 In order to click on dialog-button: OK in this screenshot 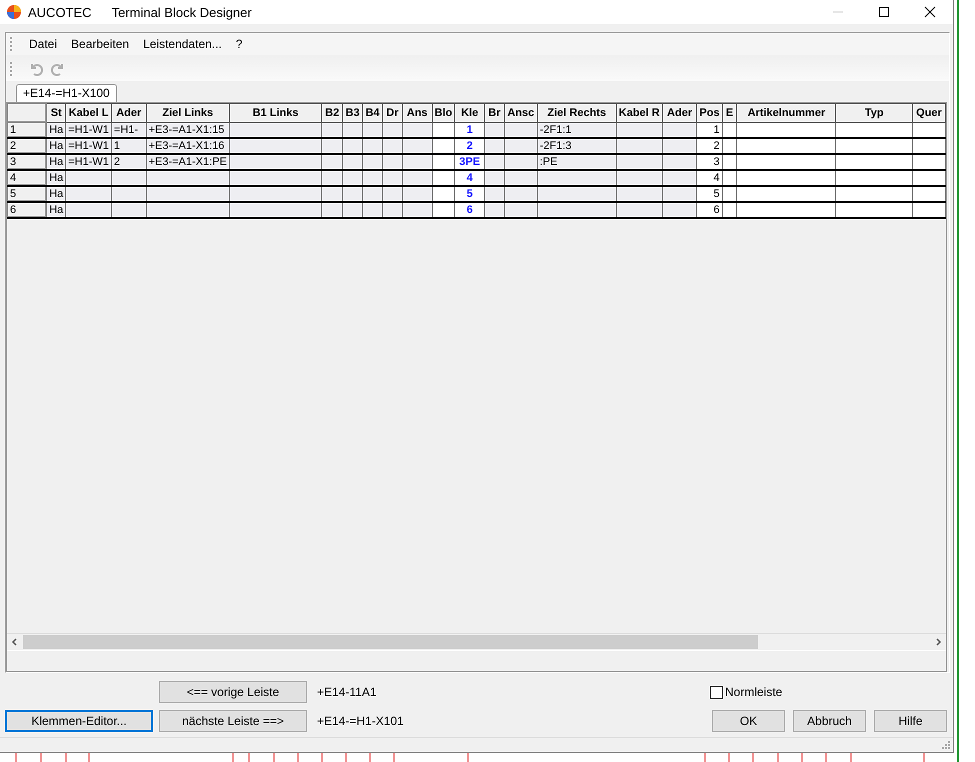, I will do `click(748, 721)`.